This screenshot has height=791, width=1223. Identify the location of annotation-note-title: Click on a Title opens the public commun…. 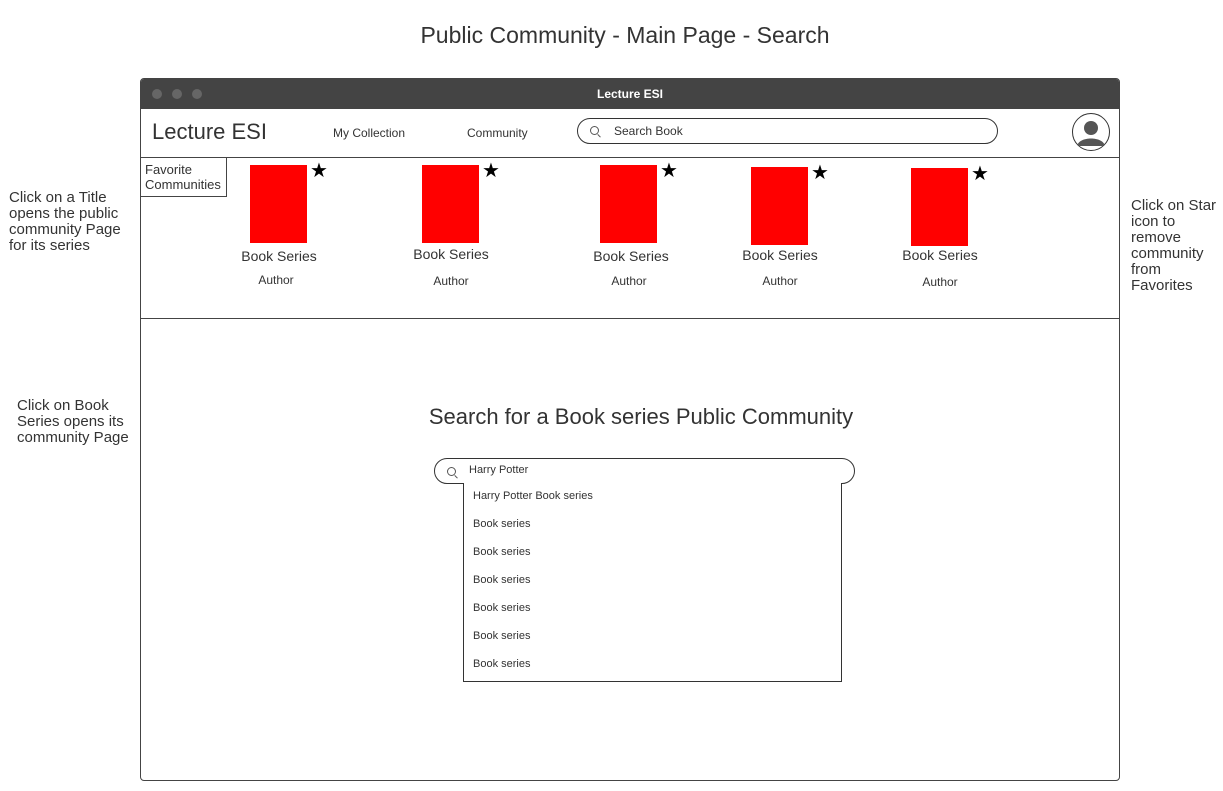
(65, 221).